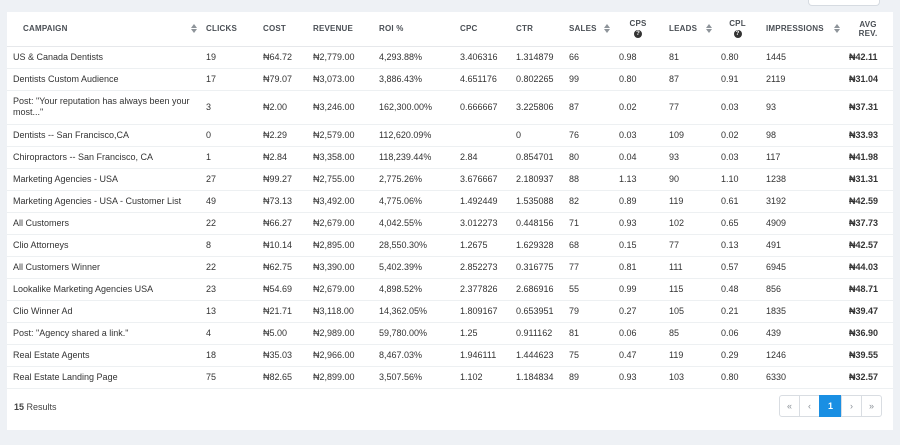  Describe the element at coordinates (801, 311) in the screenshot. I see `cell-impressions: 1835` at that location.